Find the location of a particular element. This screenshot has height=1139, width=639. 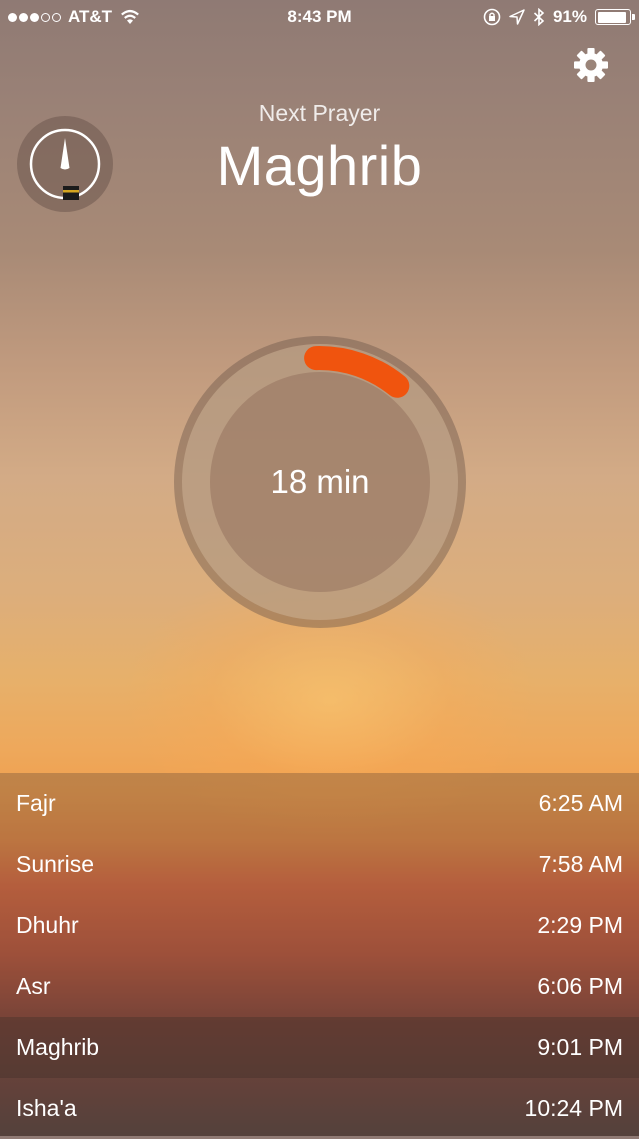

countdown-text: 18 min is located at coordinates (320, 481).